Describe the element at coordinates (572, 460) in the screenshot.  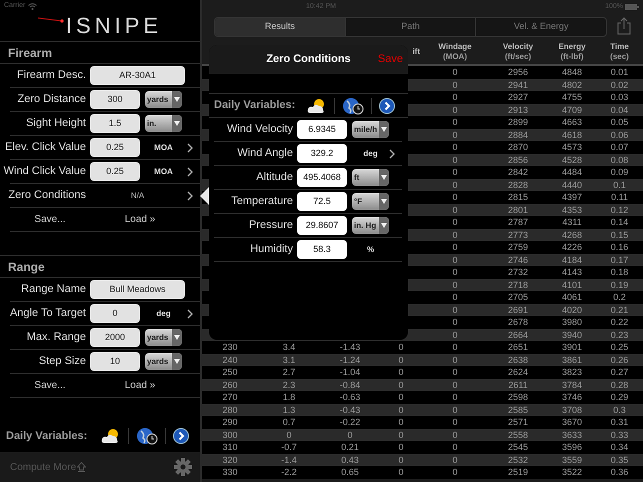
I see `table-cell: 3559` at that location.